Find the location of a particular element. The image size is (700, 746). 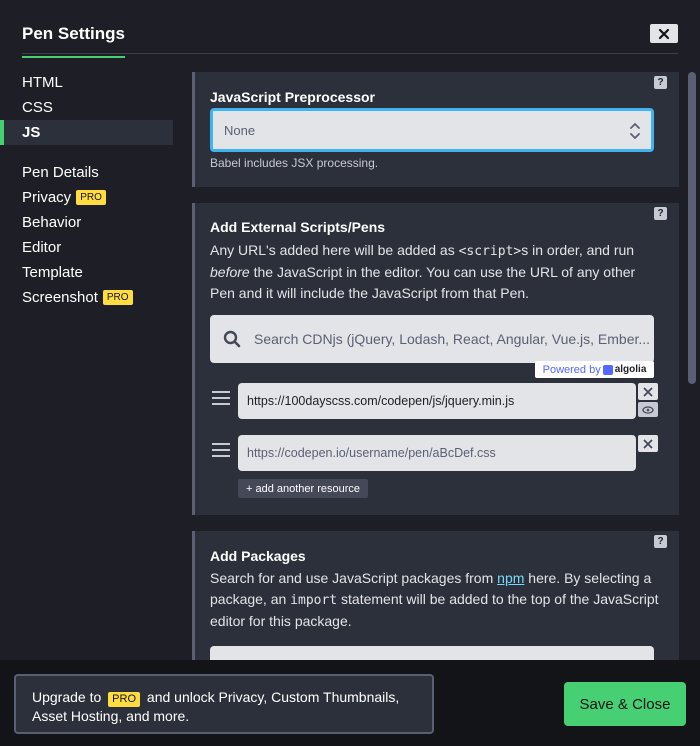

import-code: import is located at coordinates (314, 600).